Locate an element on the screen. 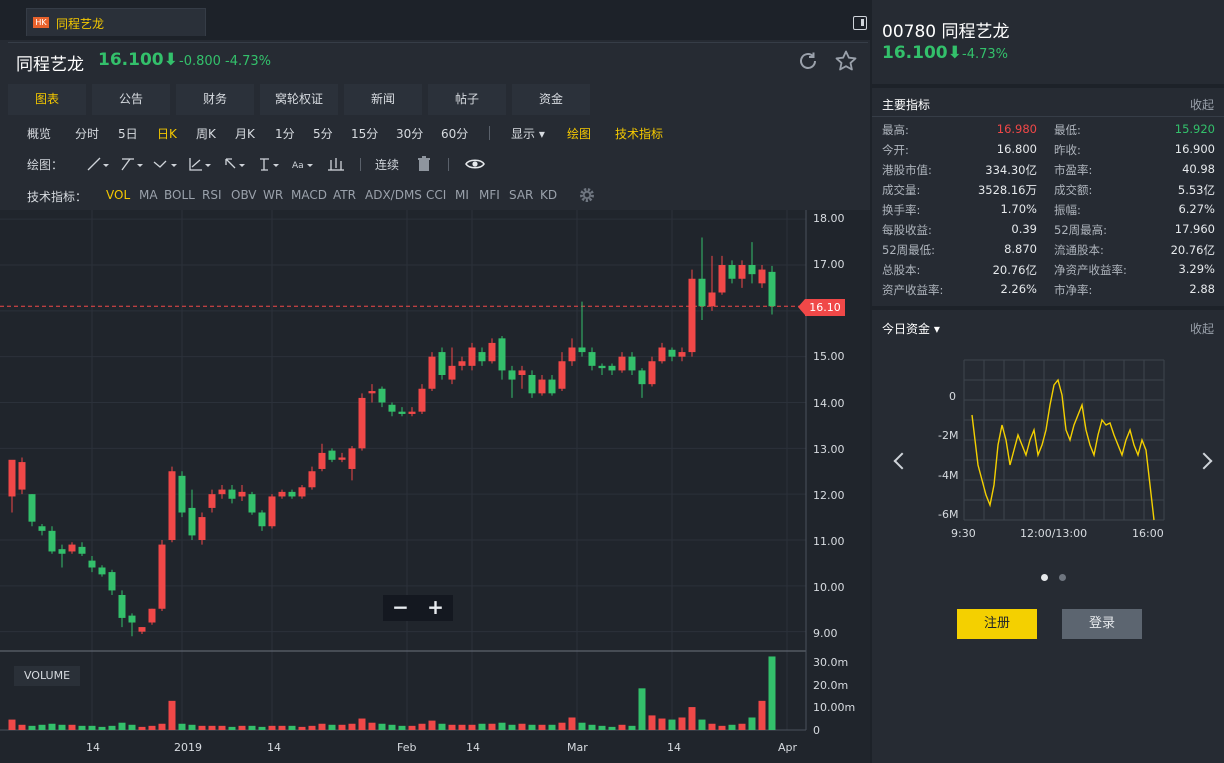  indicator-obv: OBV is located at coordinates (244, 195).